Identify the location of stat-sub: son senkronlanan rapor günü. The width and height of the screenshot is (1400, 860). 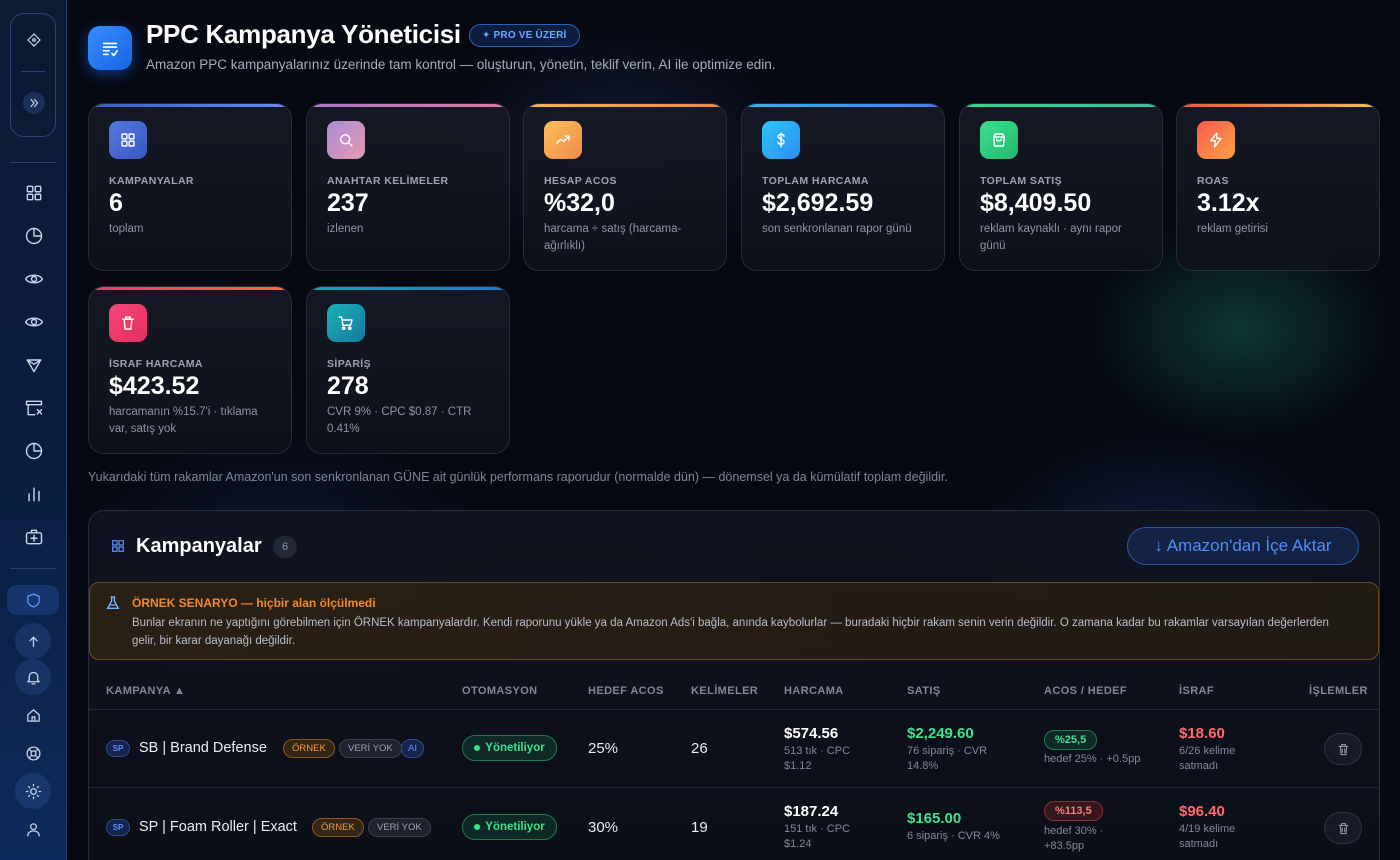
(837, 229).